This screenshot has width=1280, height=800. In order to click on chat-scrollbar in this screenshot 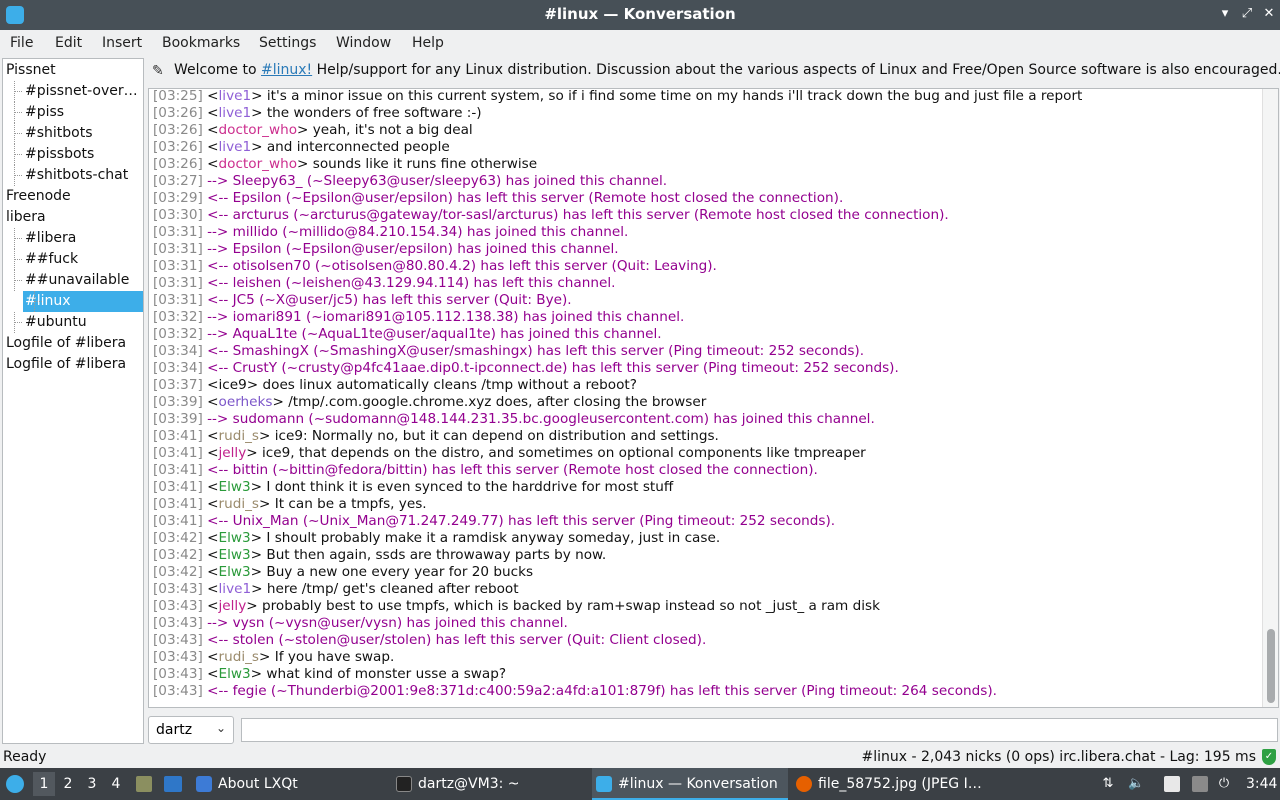, I will do `click(1270, 398)`.